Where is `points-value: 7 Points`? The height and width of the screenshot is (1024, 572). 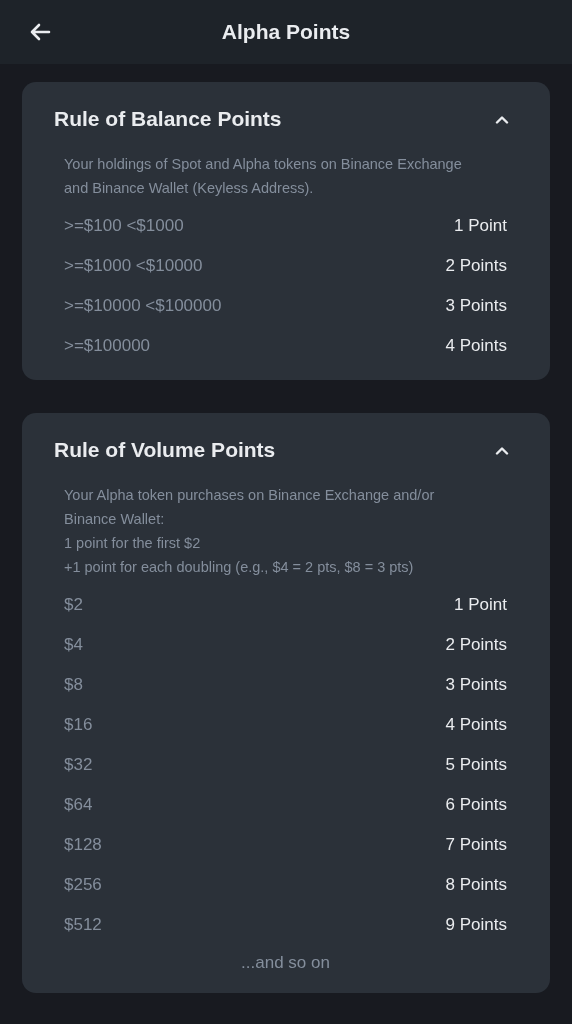
points-value: 7 Points is located at coordinates (476, 845).